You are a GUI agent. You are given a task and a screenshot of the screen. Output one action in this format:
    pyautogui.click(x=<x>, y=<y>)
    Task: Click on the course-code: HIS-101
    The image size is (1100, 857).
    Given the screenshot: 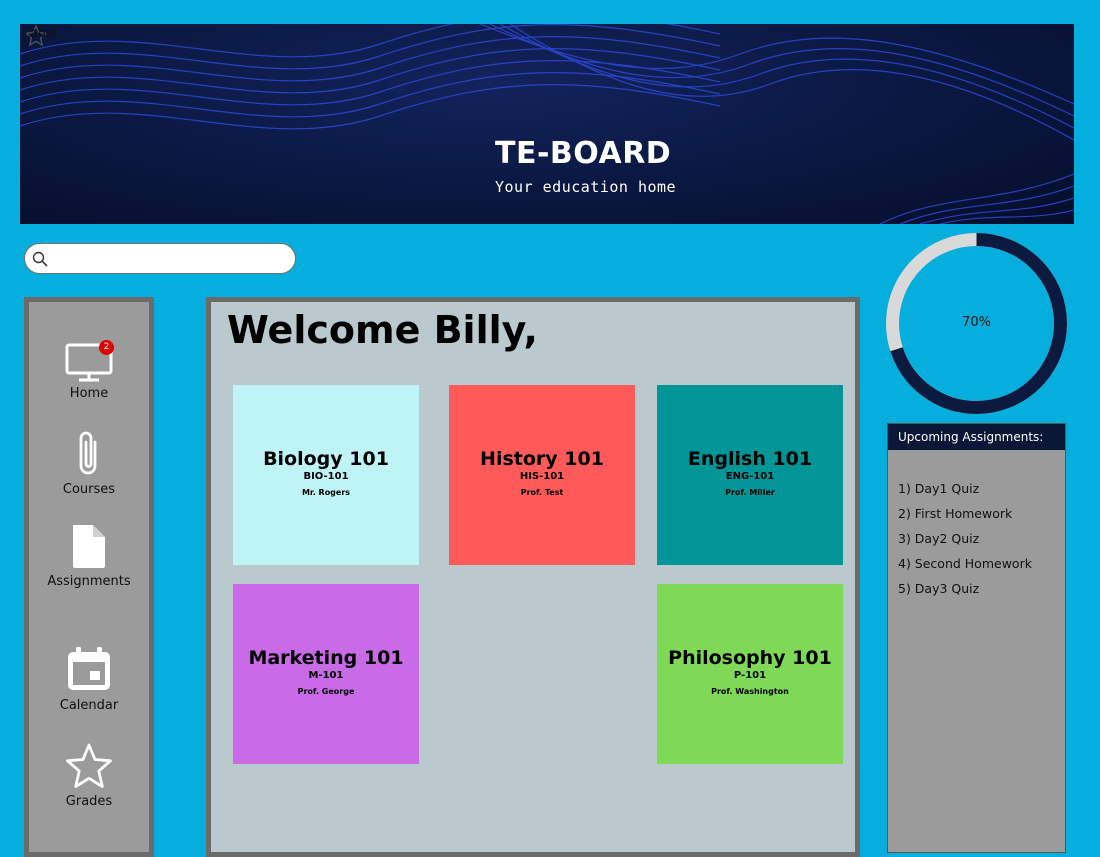 What is the action you would take?
    pyautogui.click(x=542, y=476)
    